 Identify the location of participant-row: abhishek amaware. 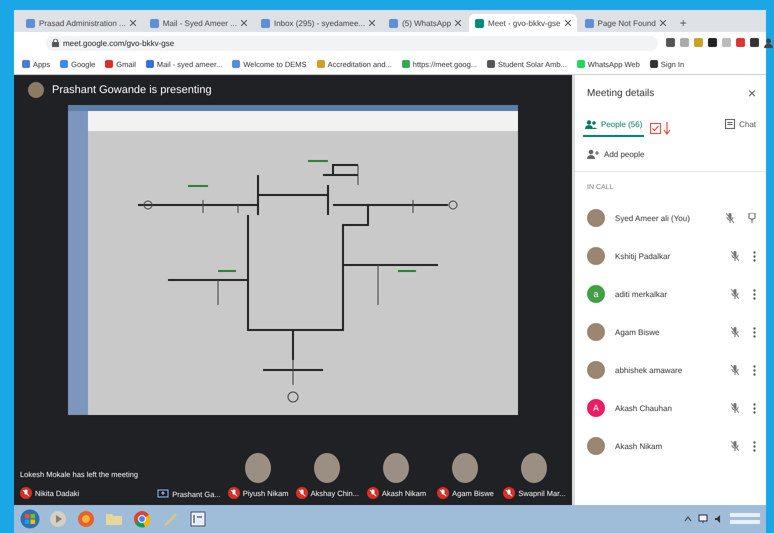
(670, 370).